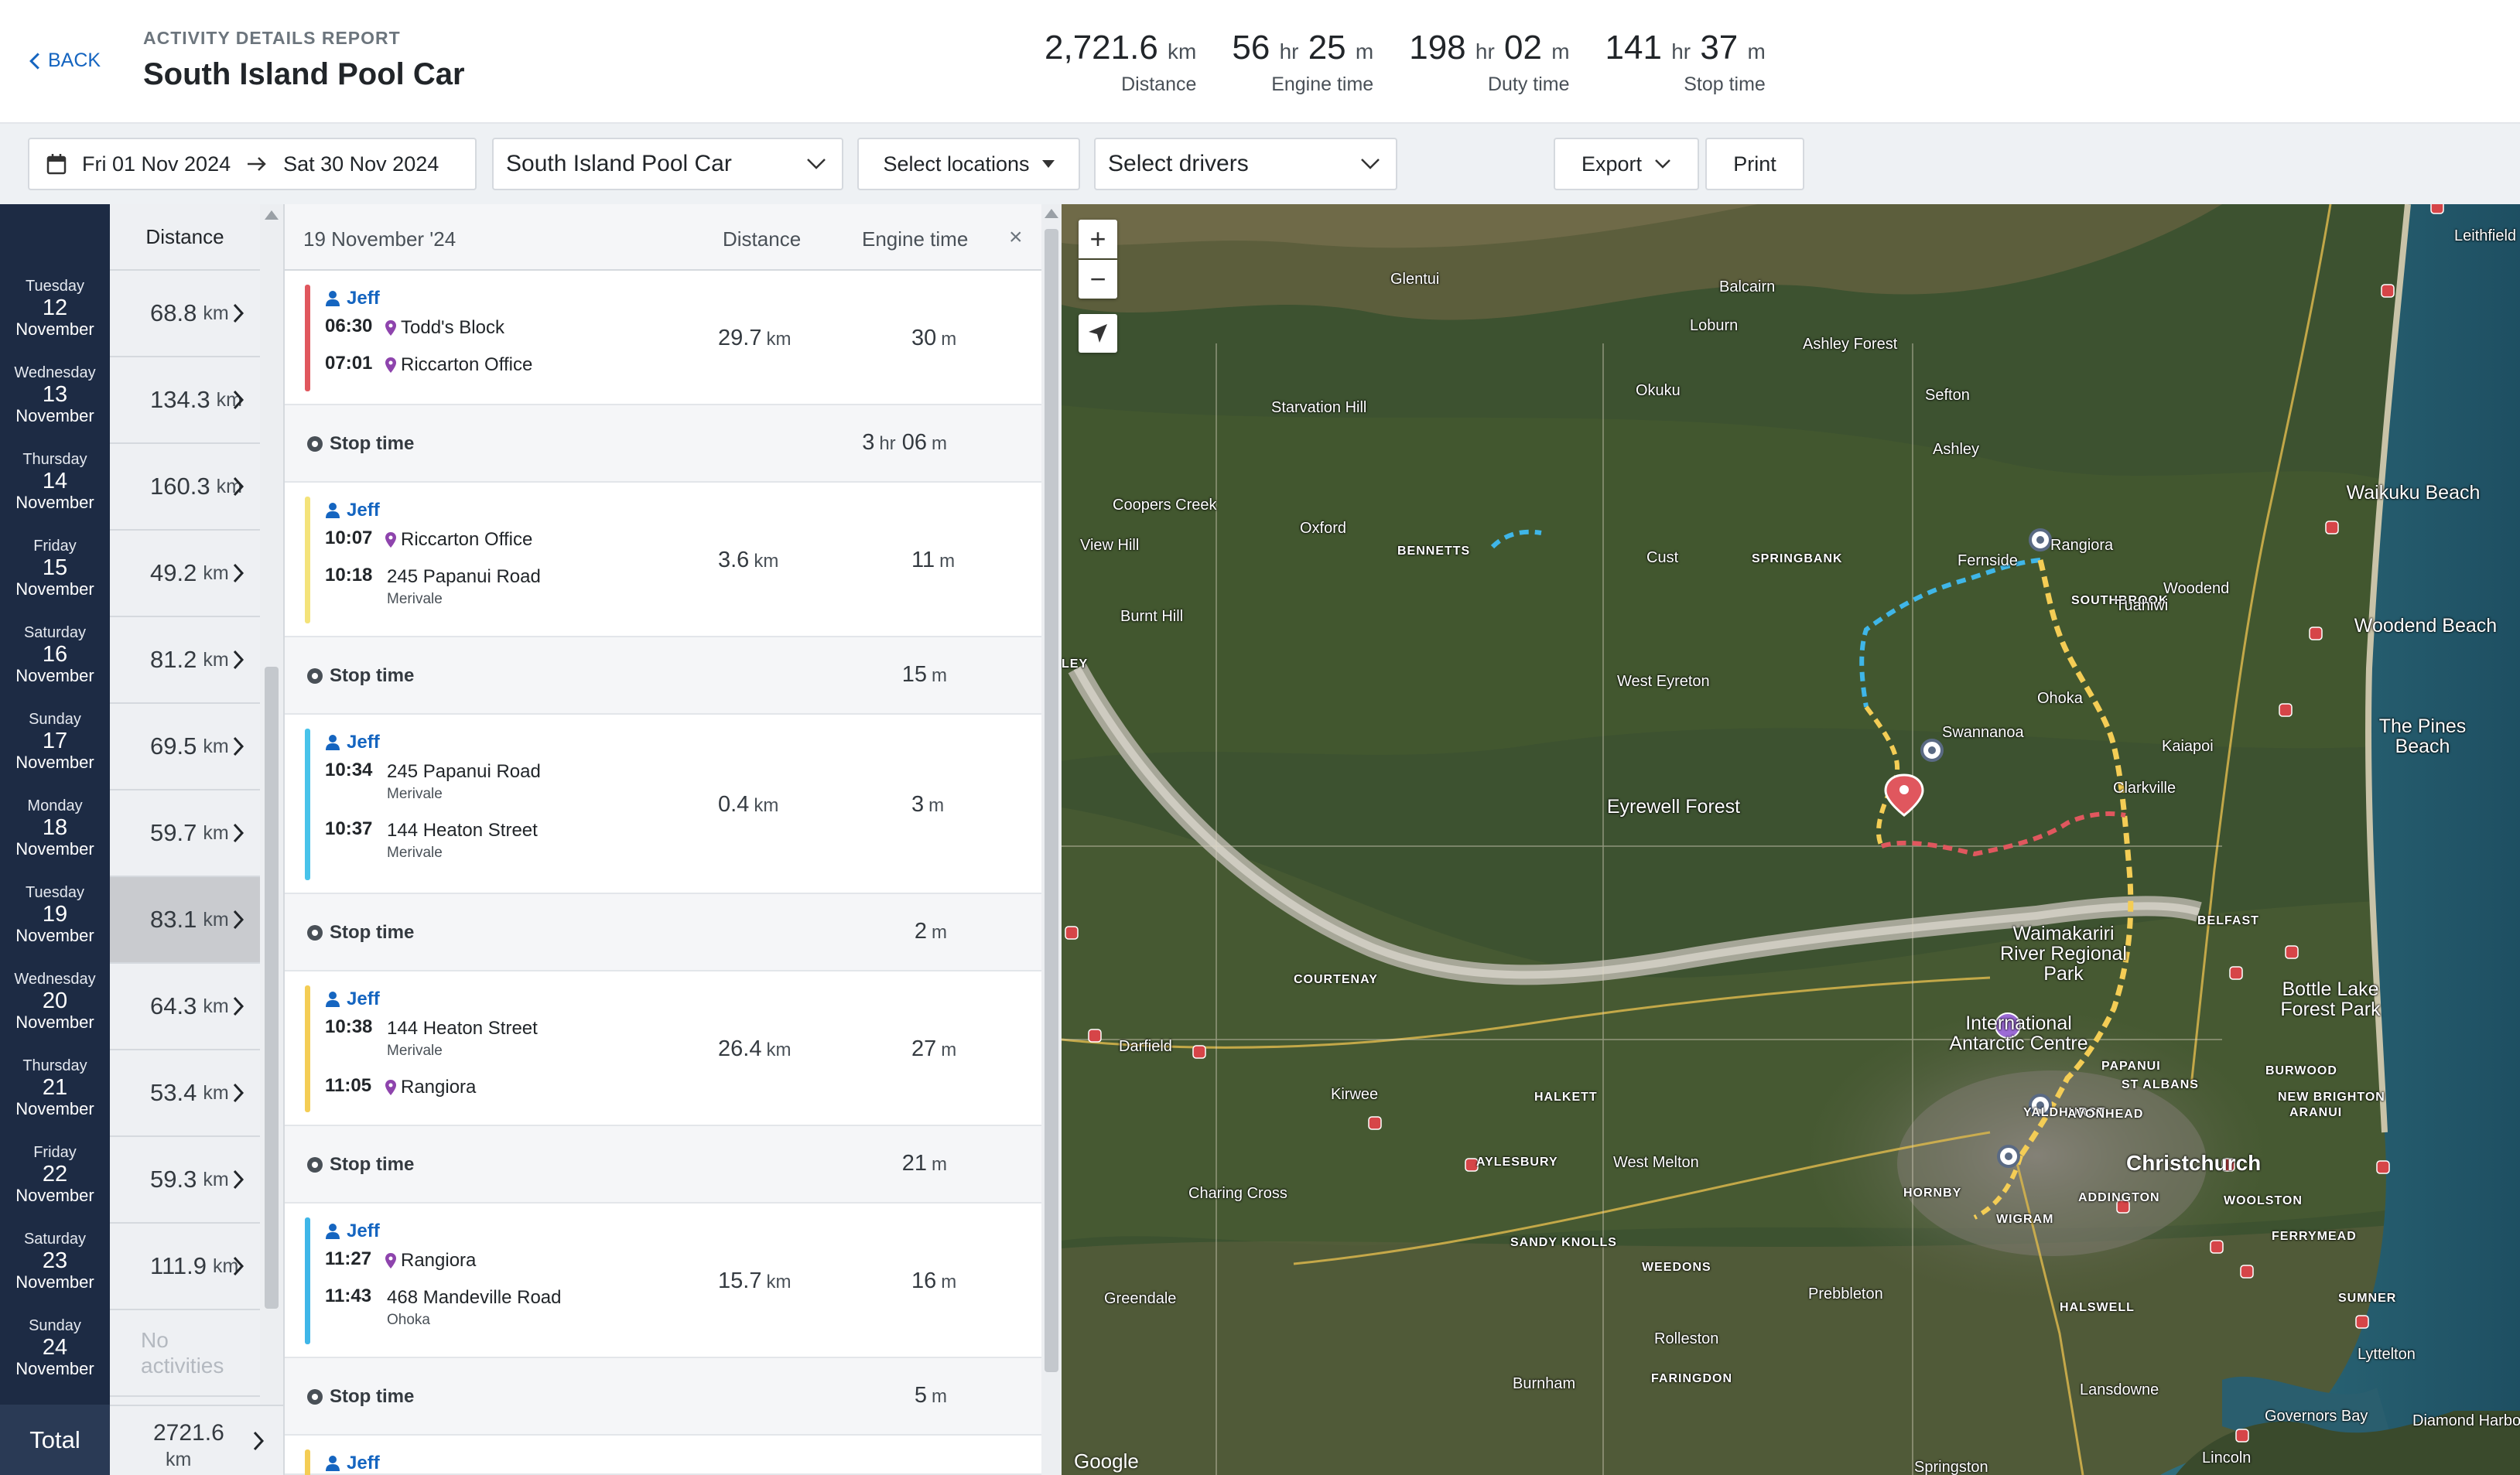 The image size is (2520, 1475). I want to click on date-range-picker: Fri 01 Nov 2024 Sat 30 Nov 2024, so click(253, 164).